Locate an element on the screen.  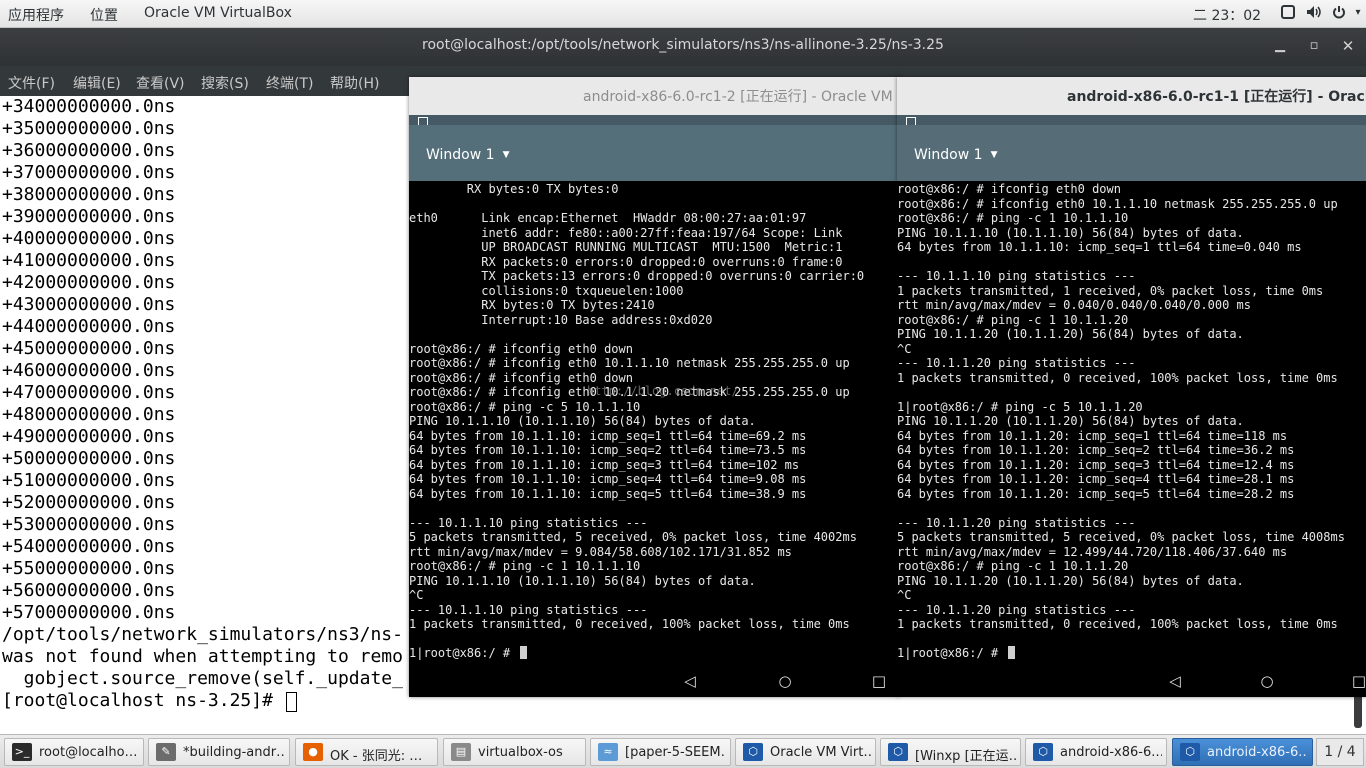
terminal-icon: >_ is located at coordinates (22, 752).